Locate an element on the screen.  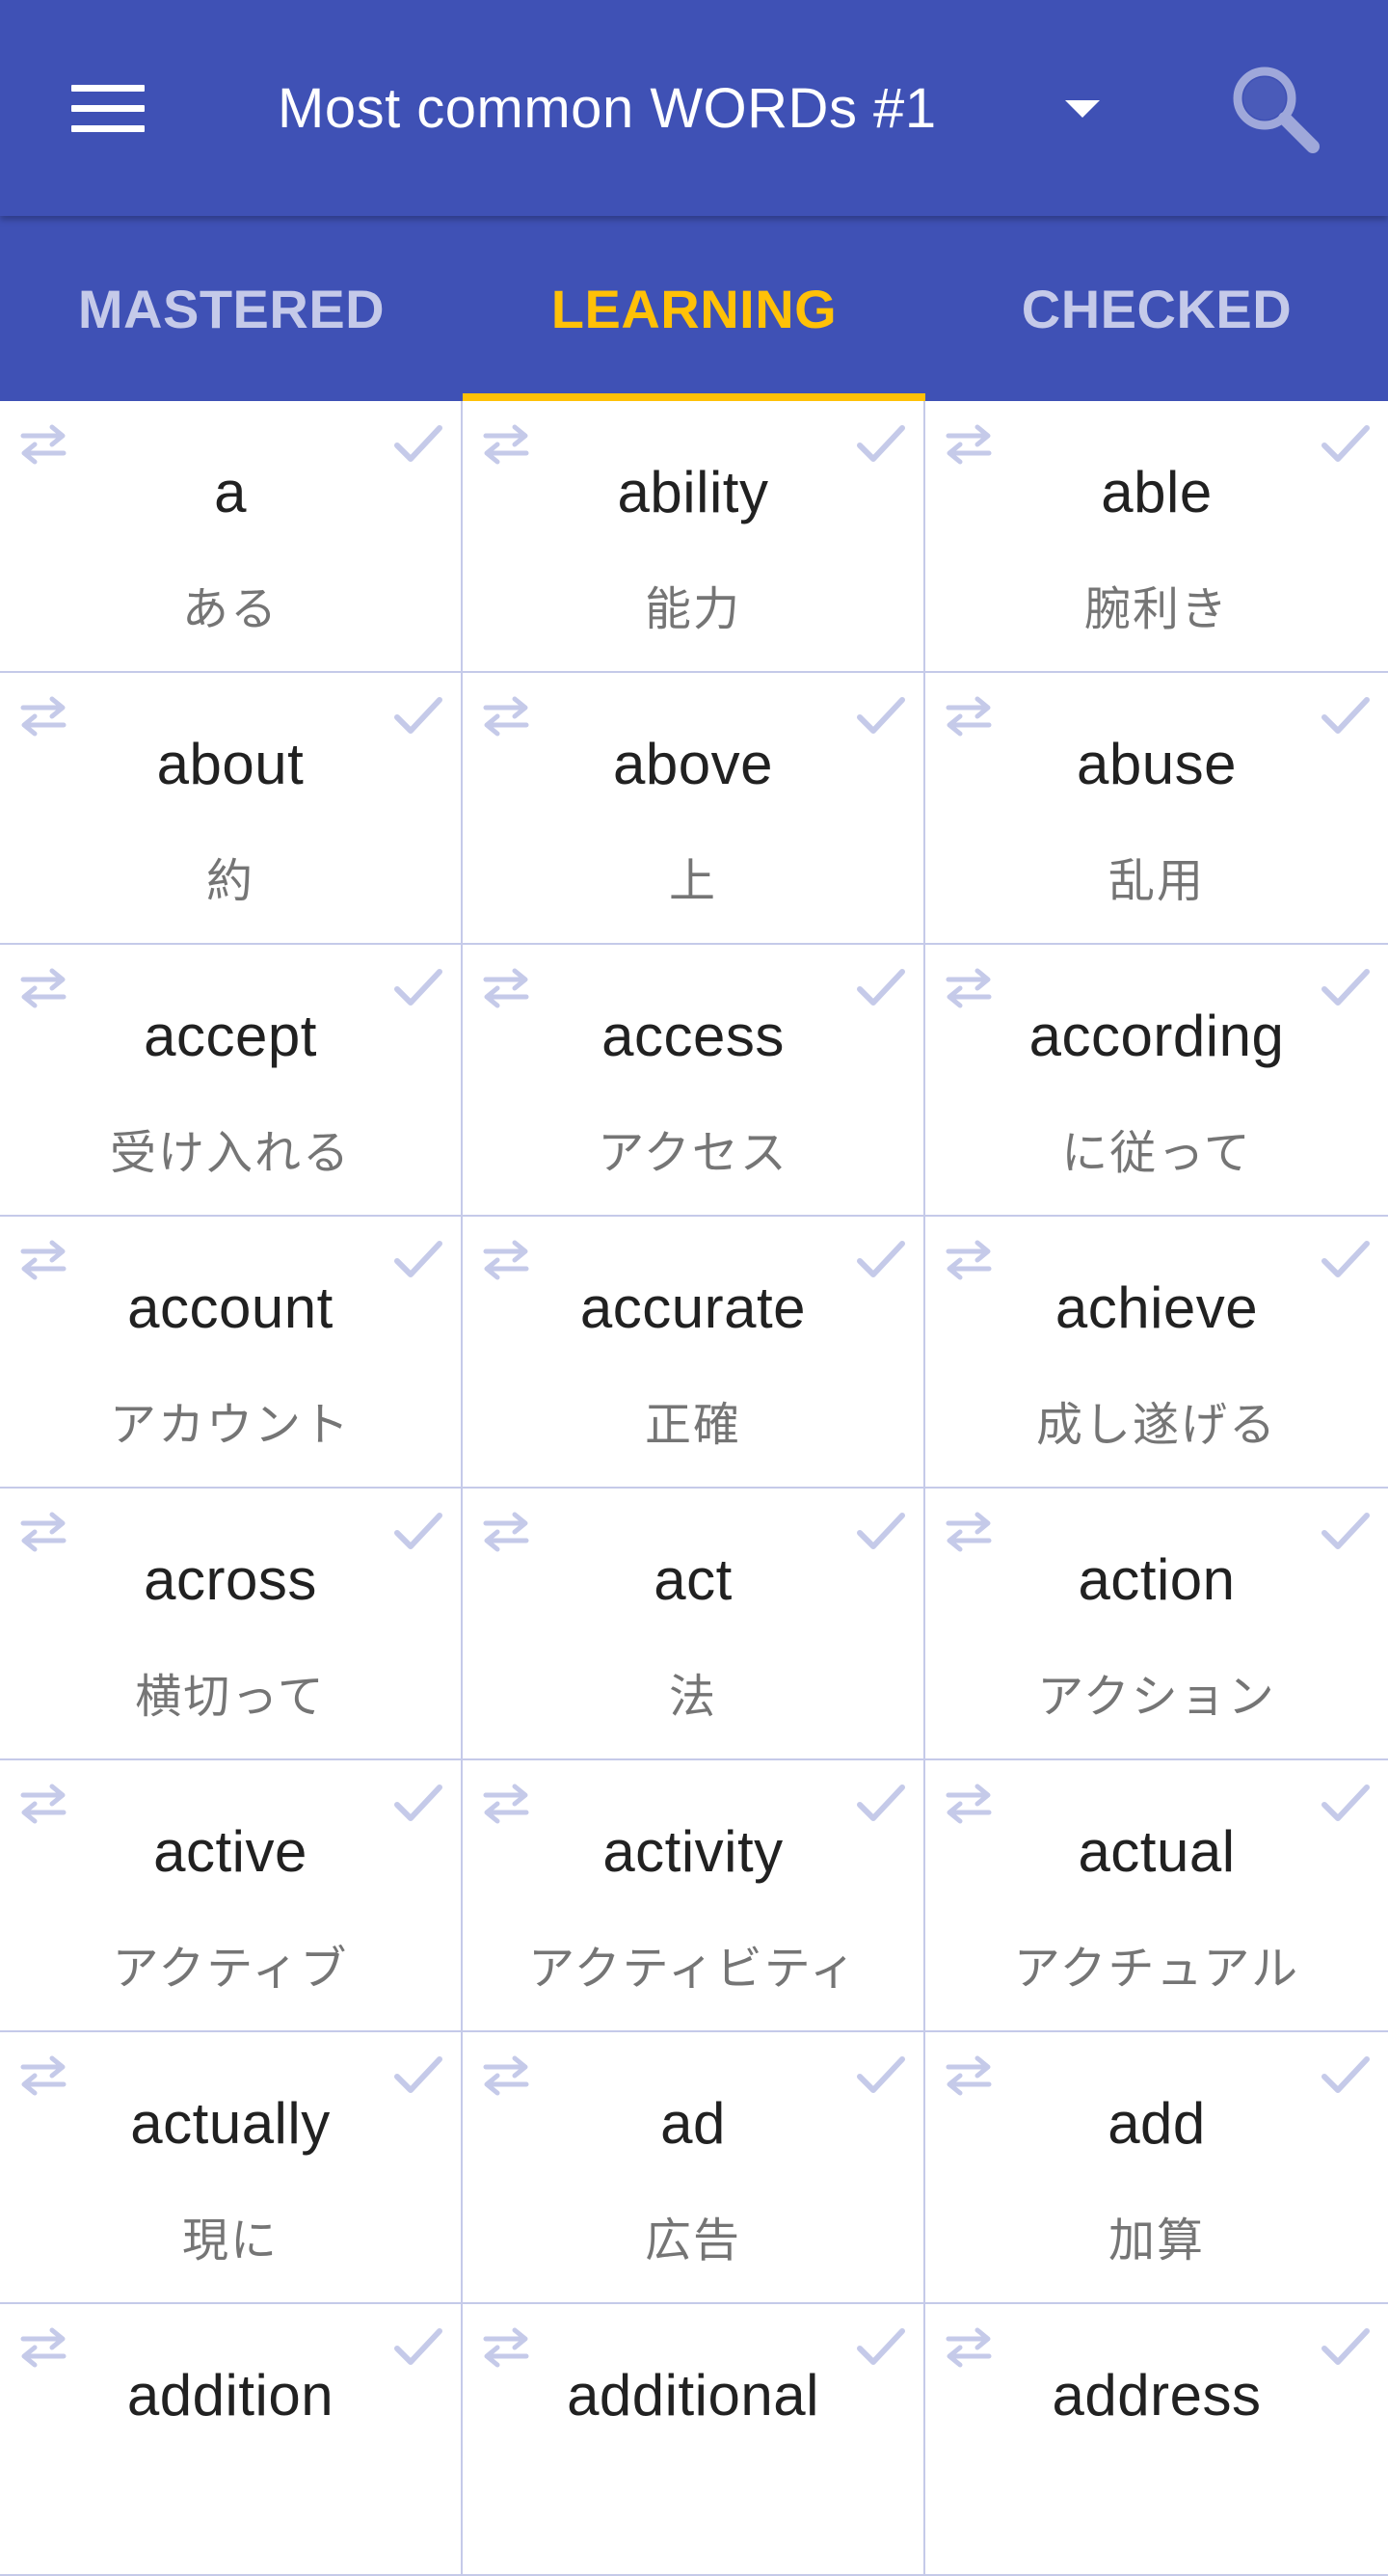
word-text: accept is located at coordinates (230, 1036).